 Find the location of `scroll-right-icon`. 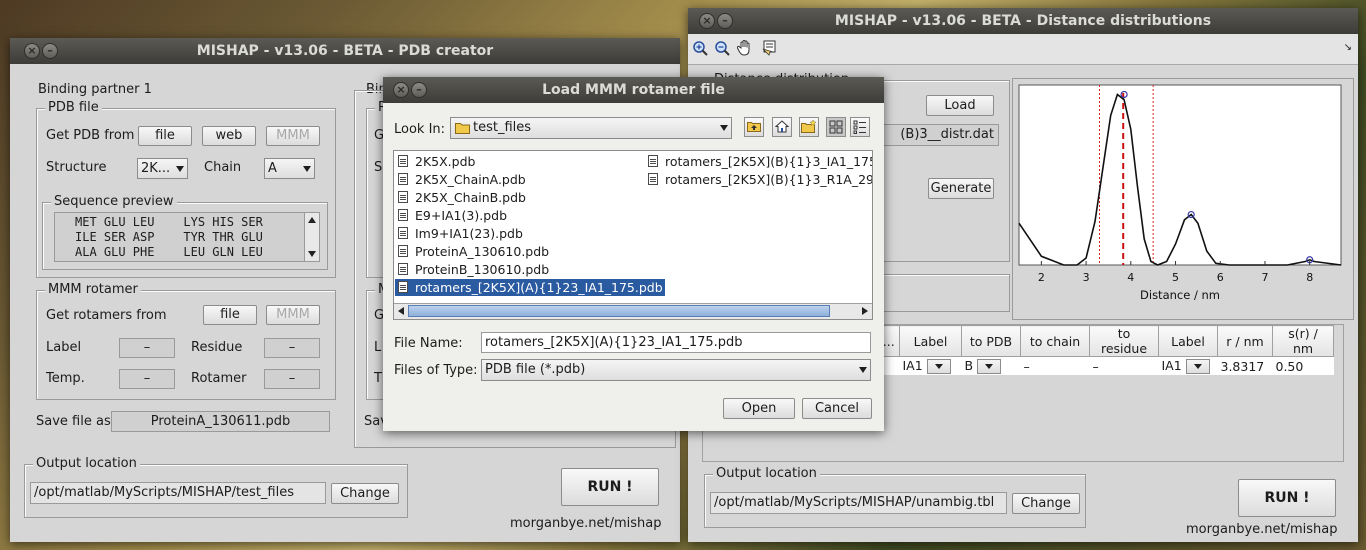

scroll-right-icon is located at coordinates (865, 311).